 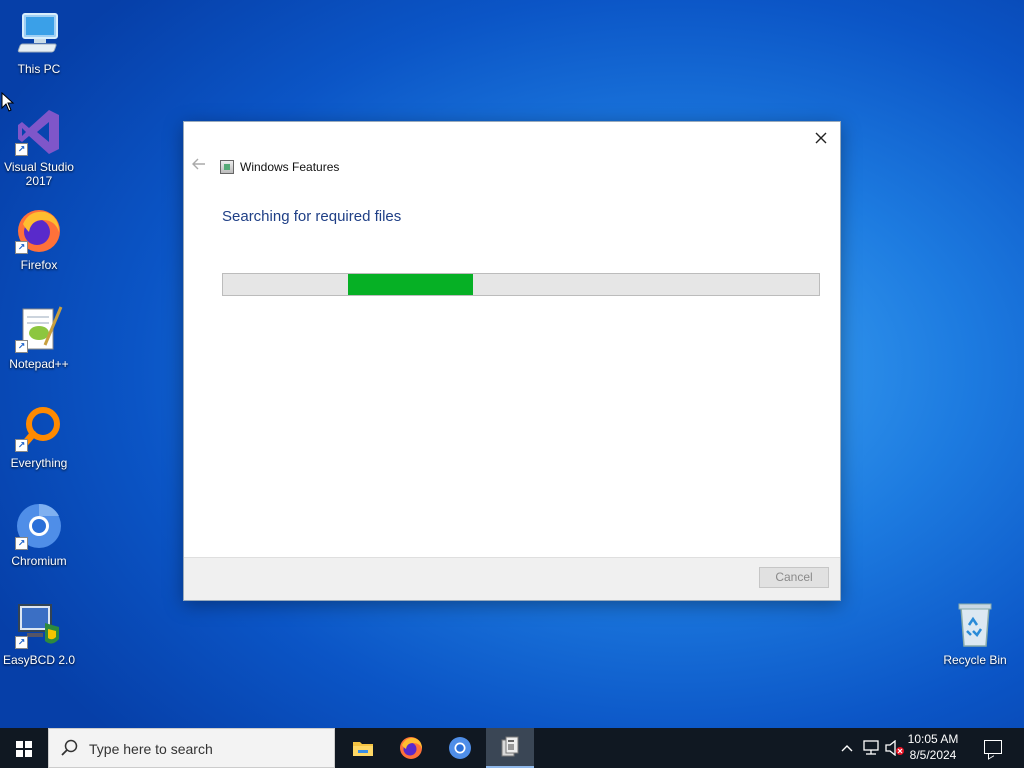 What do you see at coordinates (39, 34) in the screenshot?
I see `this-pc-icon` at bounding box center [39, 34].